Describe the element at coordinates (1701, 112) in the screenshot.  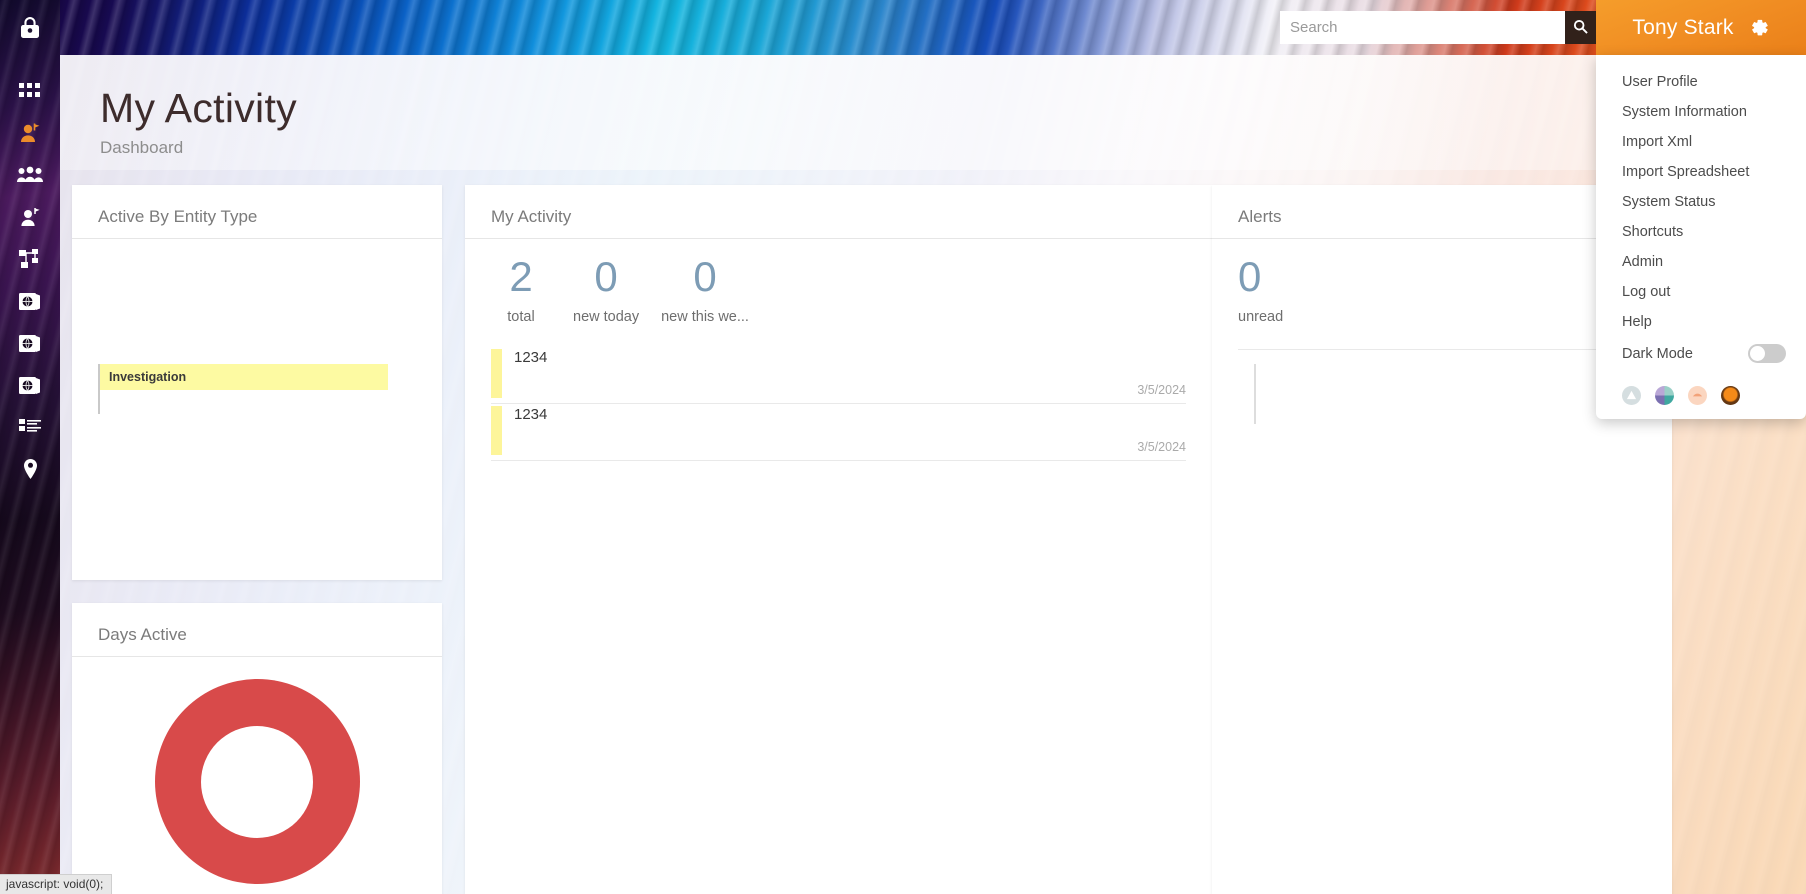
I see `menu-item-system-information: System Information` at that location.